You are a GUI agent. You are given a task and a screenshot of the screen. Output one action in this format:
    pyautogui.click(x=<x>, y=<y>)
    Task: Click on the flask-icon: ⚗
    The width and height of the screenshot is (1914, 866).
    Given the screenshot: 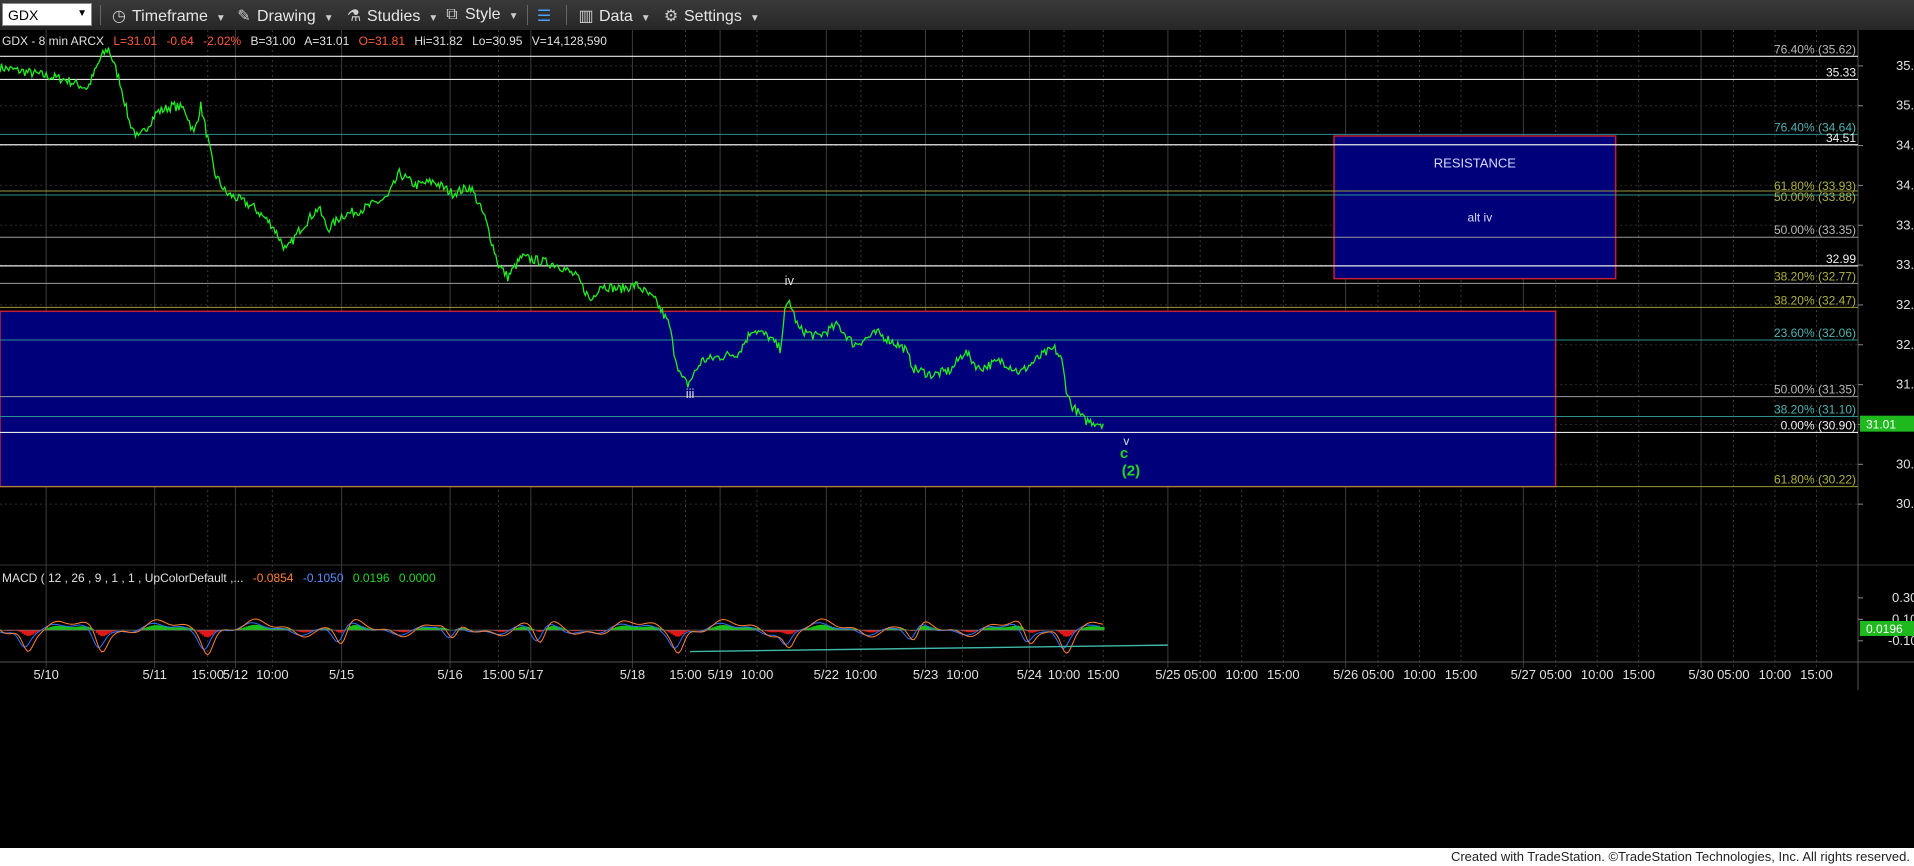 What is the action you would take?
    pyautogui.click(x=354, y=16)
    